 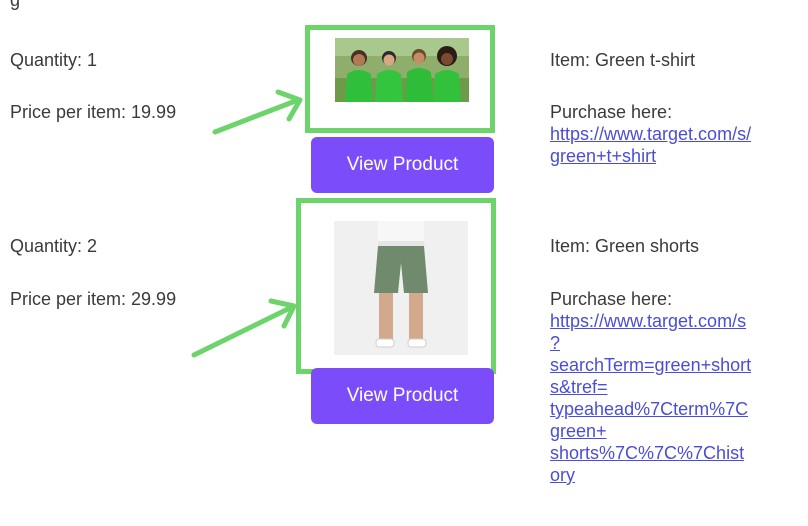 I want to click on purchase-link-1-line: https://www.target.com/s/, so click(x=675, y=134).